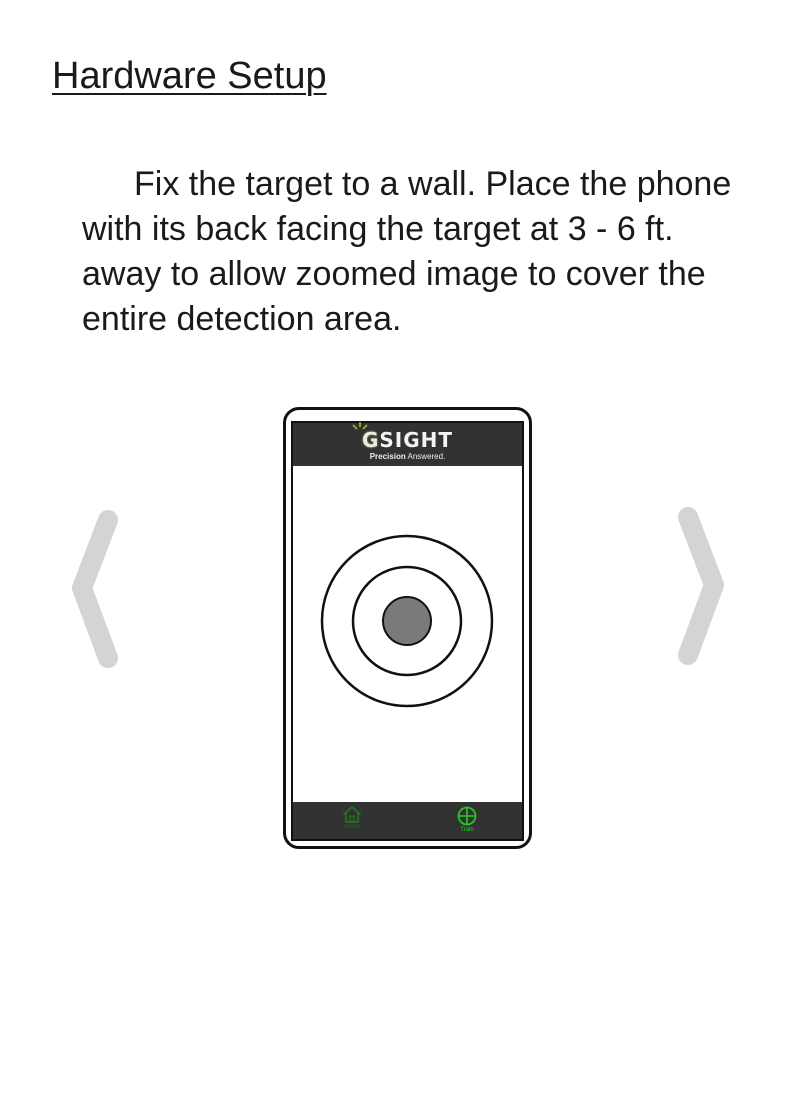 The image size is (800, 1100). I want to click on previous-page-button, so click(94, 591).